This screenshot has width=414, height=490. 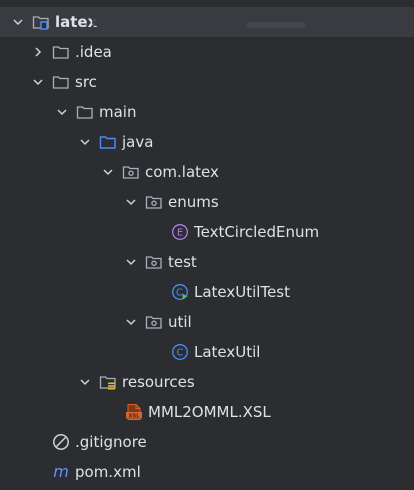 I want to click on enum-icon: E, so click(x=180, y=232).